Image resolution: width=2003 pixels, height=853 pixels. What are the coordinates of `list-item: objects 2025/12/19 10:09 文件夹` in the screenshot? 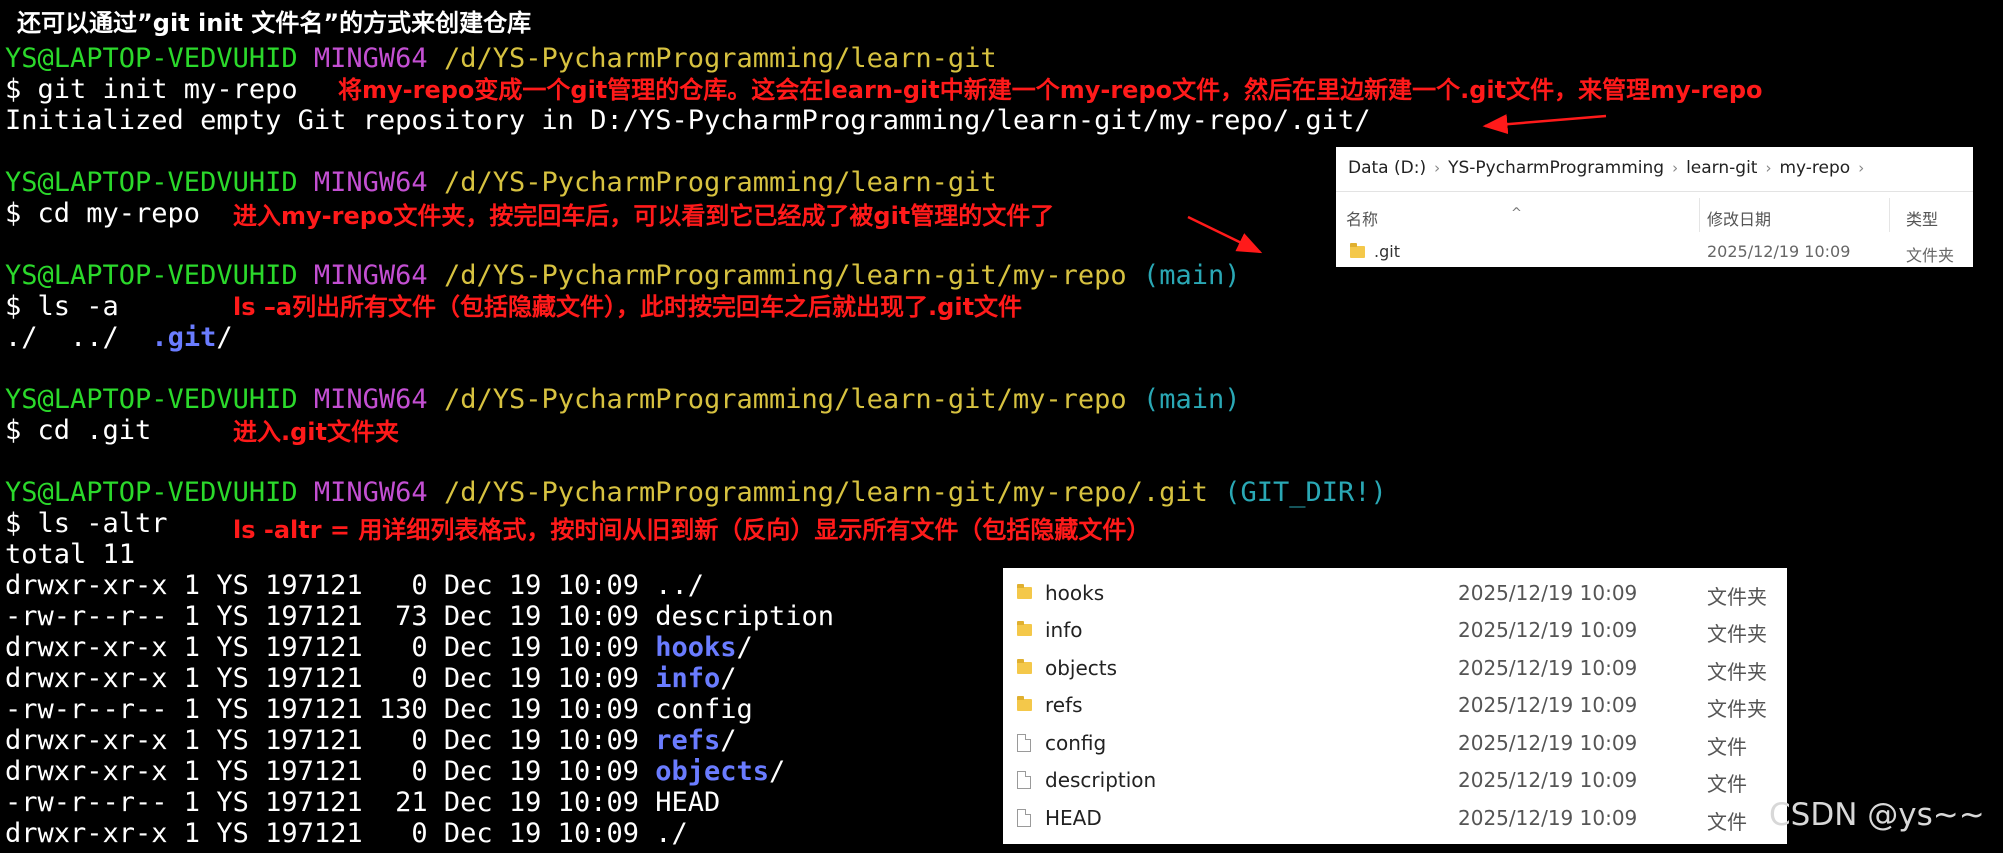 It's located at (1395, 668).